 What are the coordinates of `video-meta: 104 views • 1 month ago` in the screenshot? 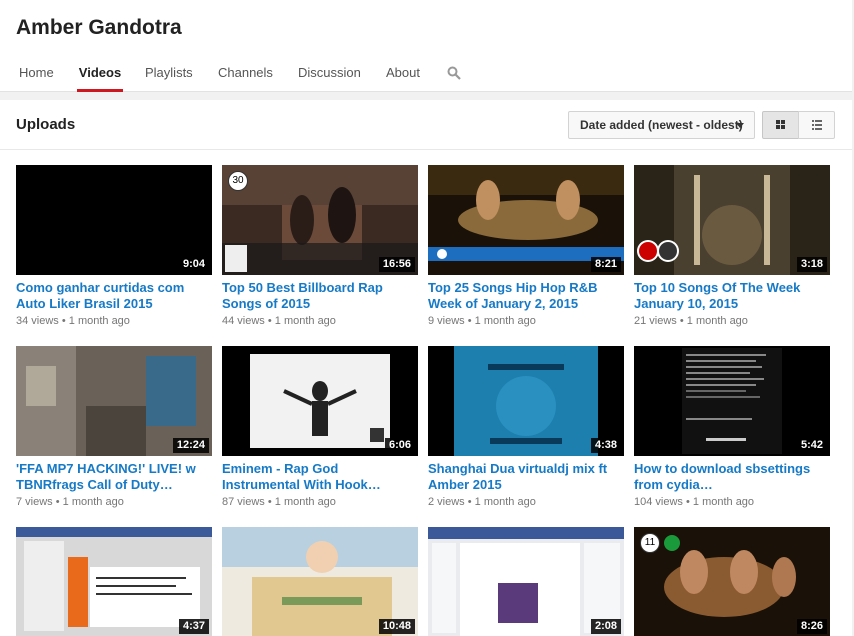 It's located at (694, 502).